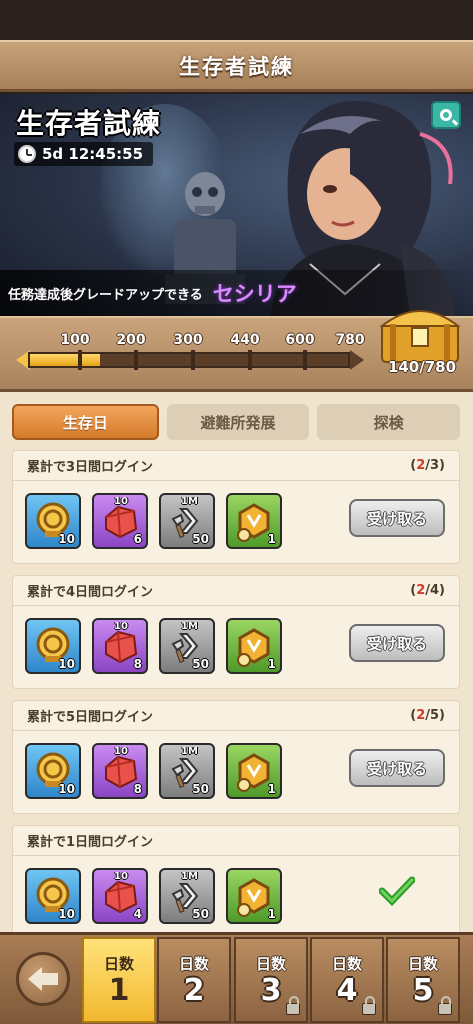 This screenshot has width=473, height=1024. I want to click on day-tab-1: 日数 1, so click(119, 980).